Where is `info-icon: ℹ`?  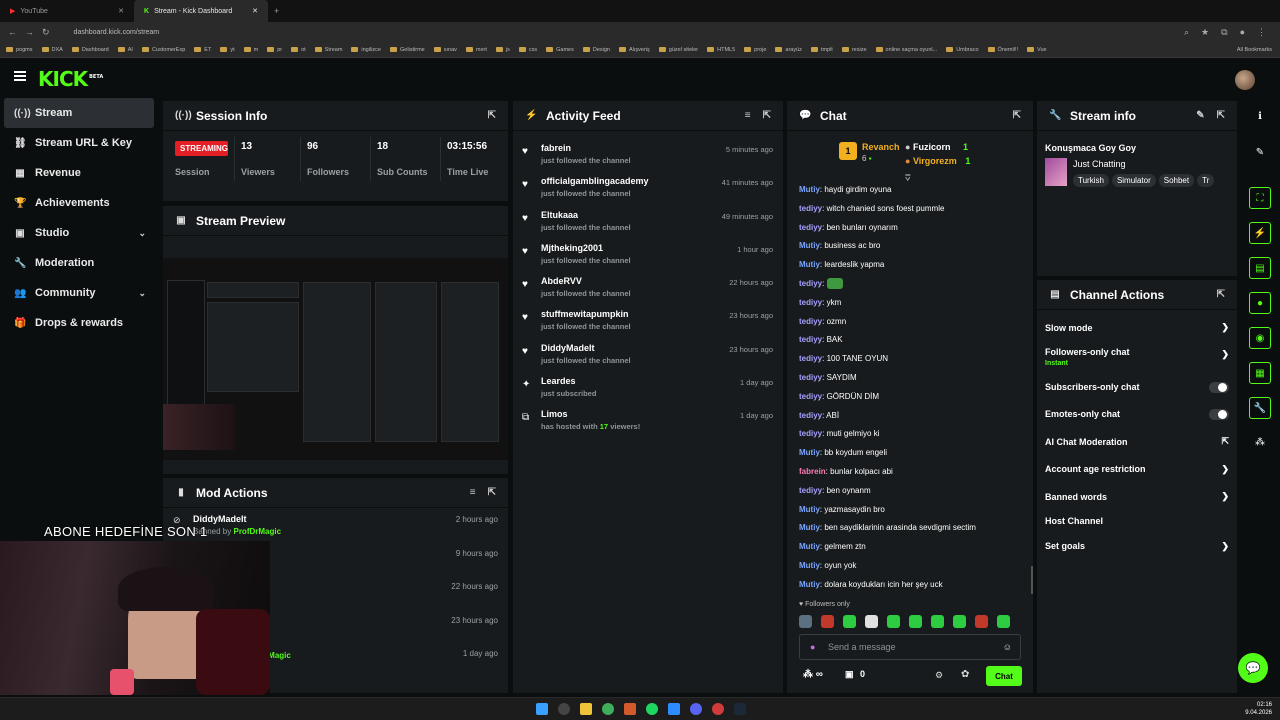 info-icon: ℹ is located at coordinates (1260, 116).